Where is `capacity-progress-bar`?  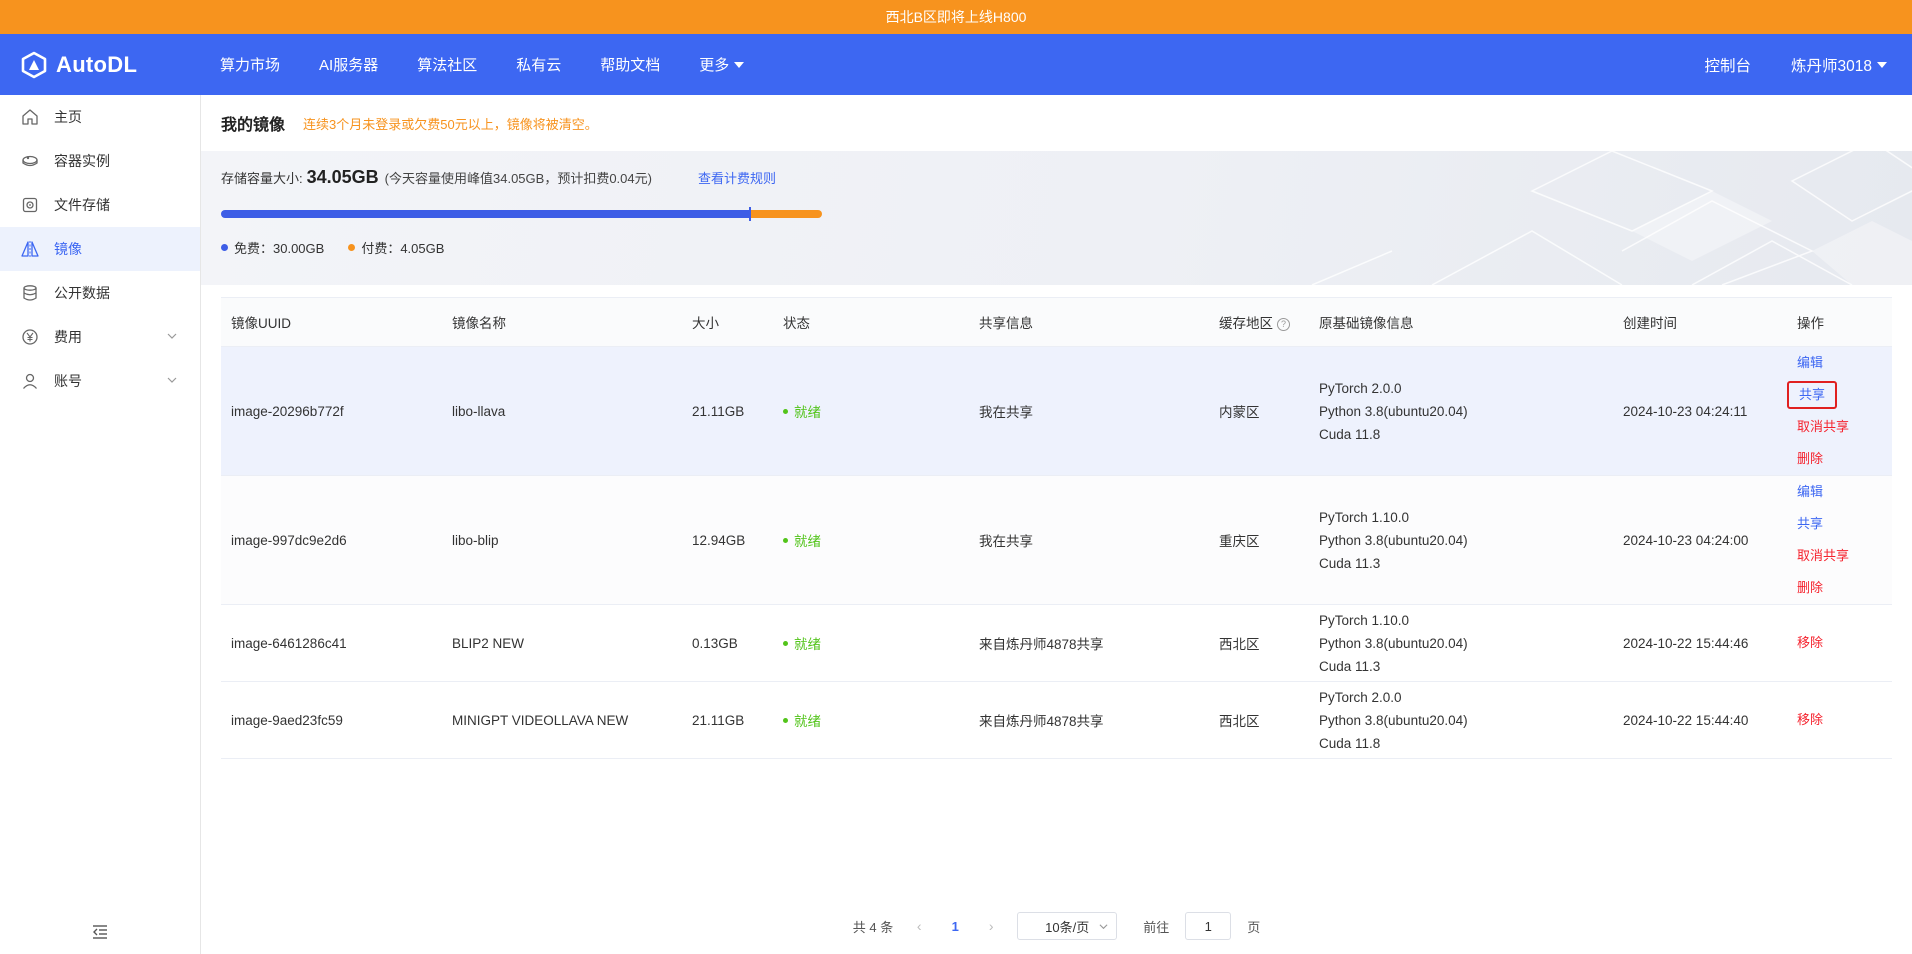 capacity-progress-bar is located at coordinates (521, 214).